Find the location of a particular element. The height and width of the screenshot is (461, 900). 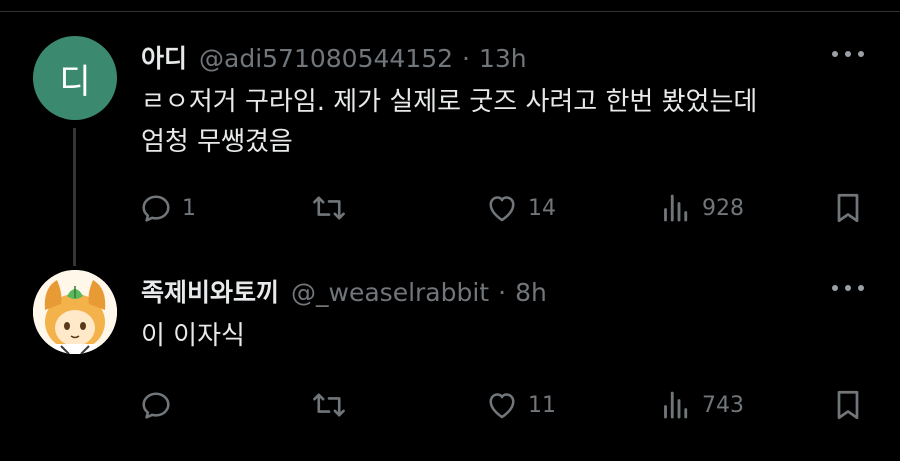

like-button: 11 is located at coordinates (520, 405).